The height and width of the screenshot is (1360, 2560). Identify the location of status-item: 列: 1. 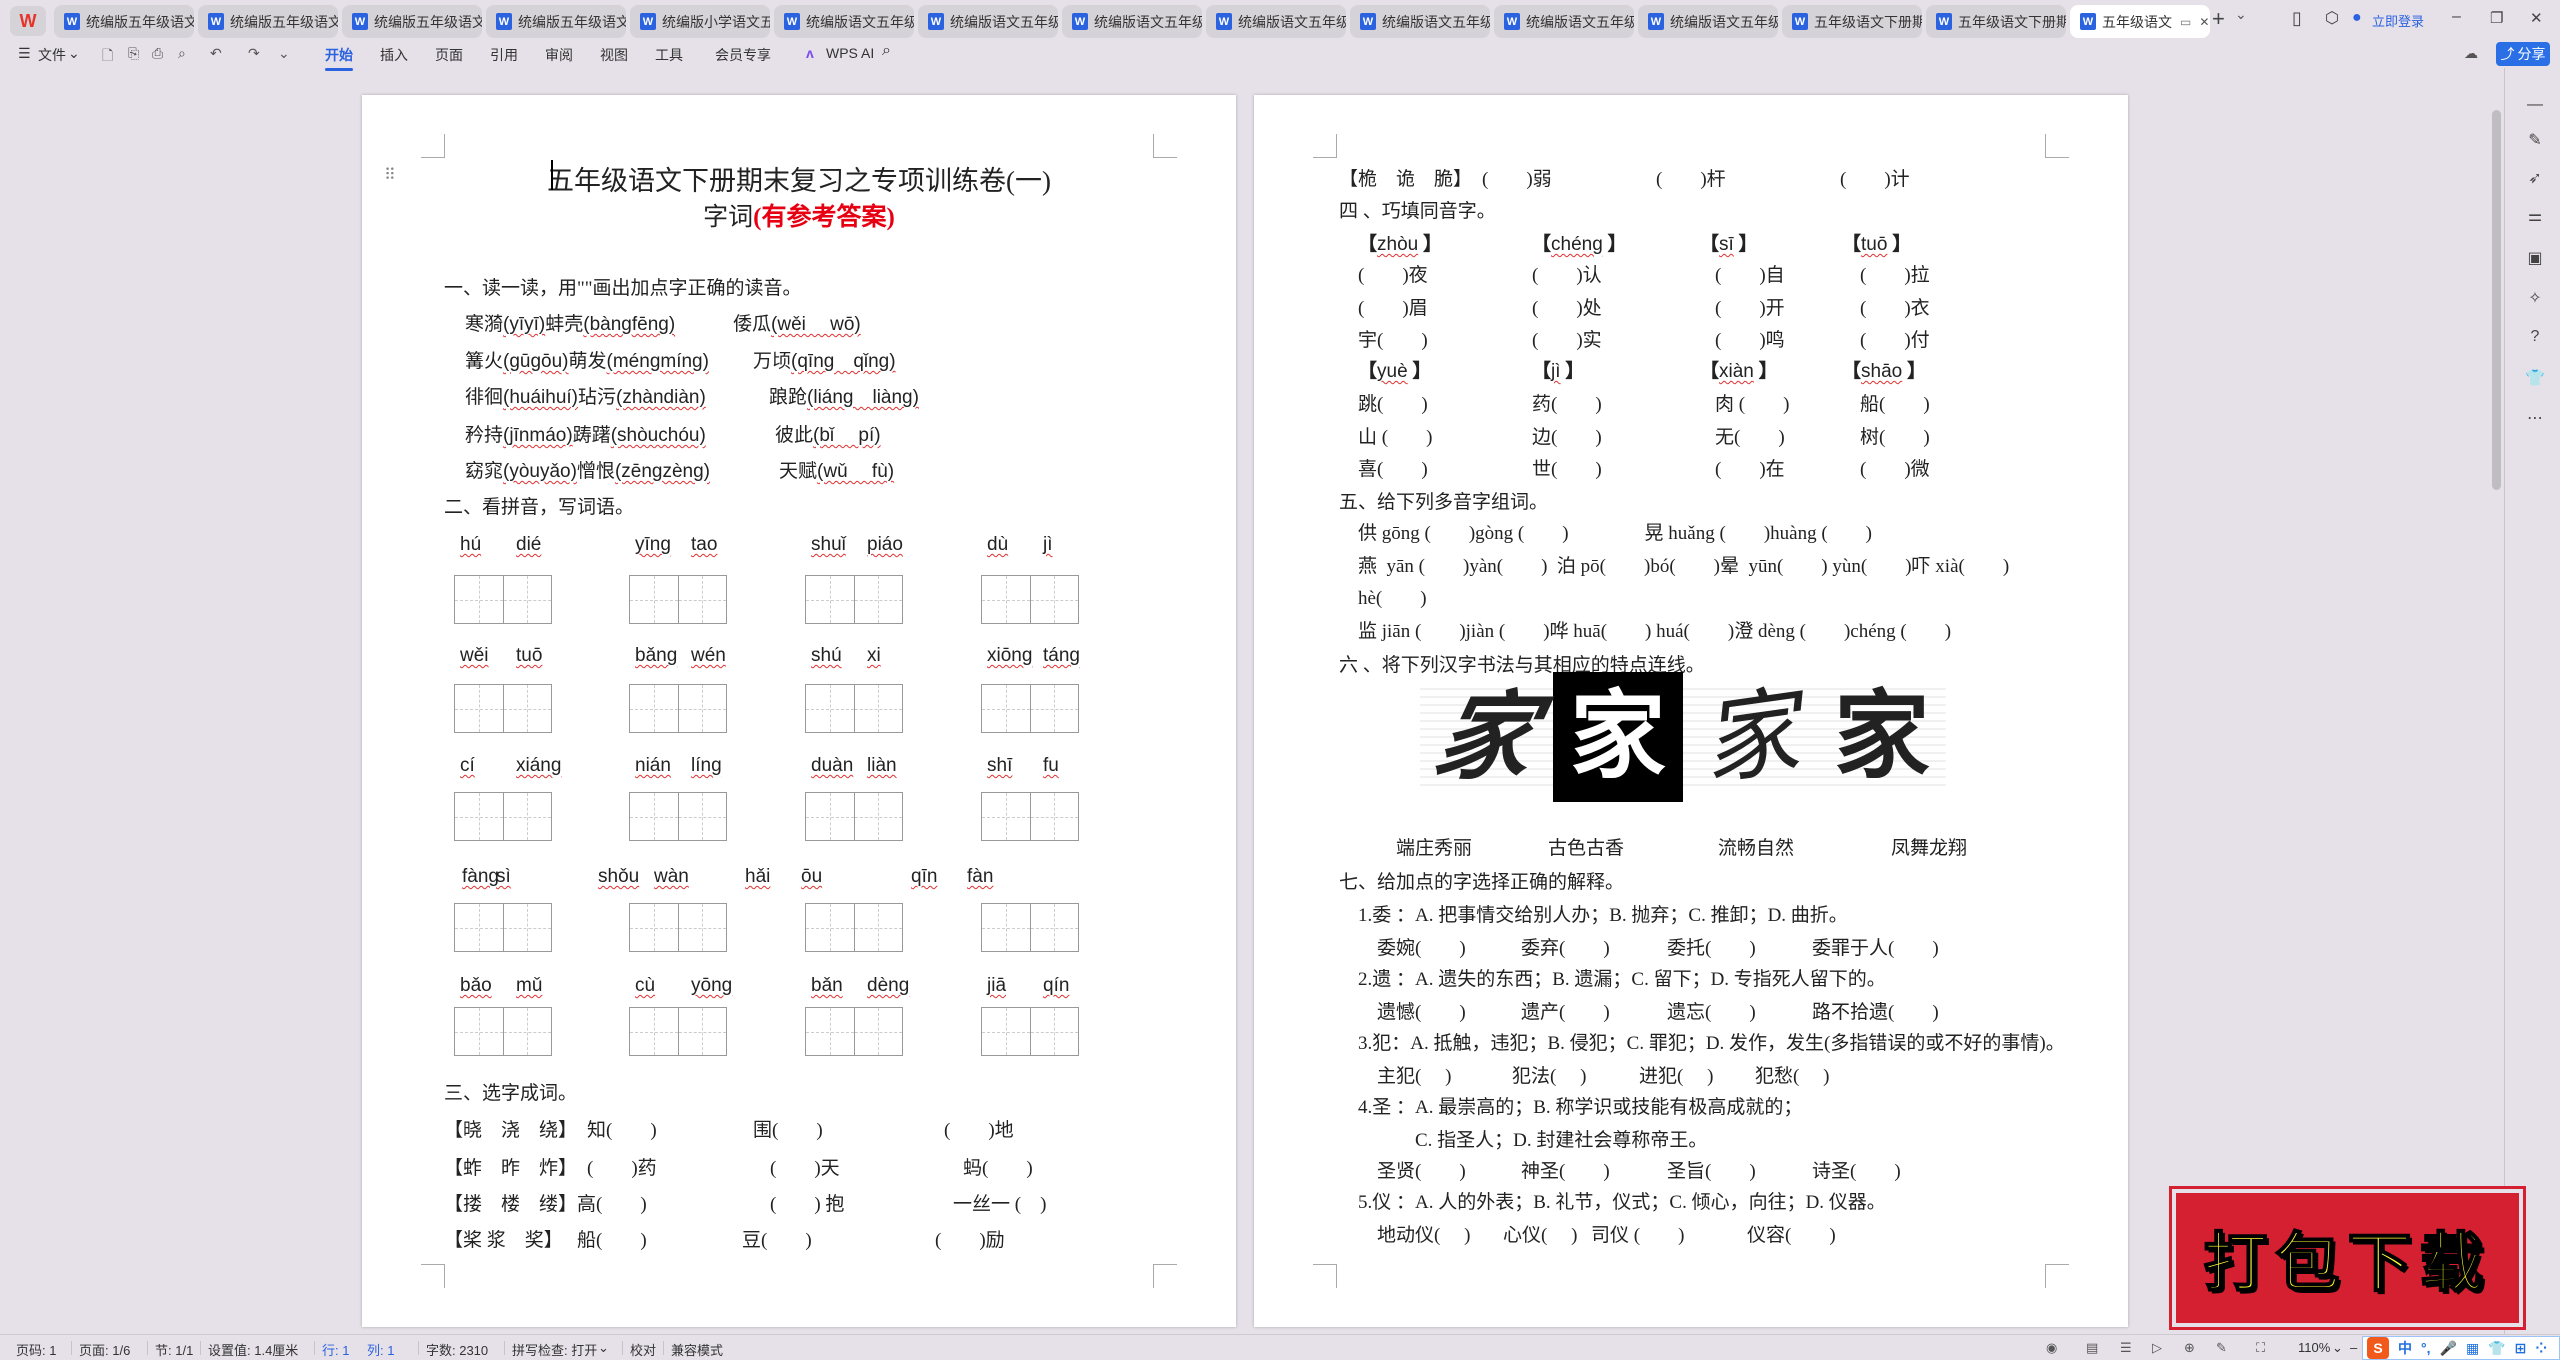
(380, 1349).